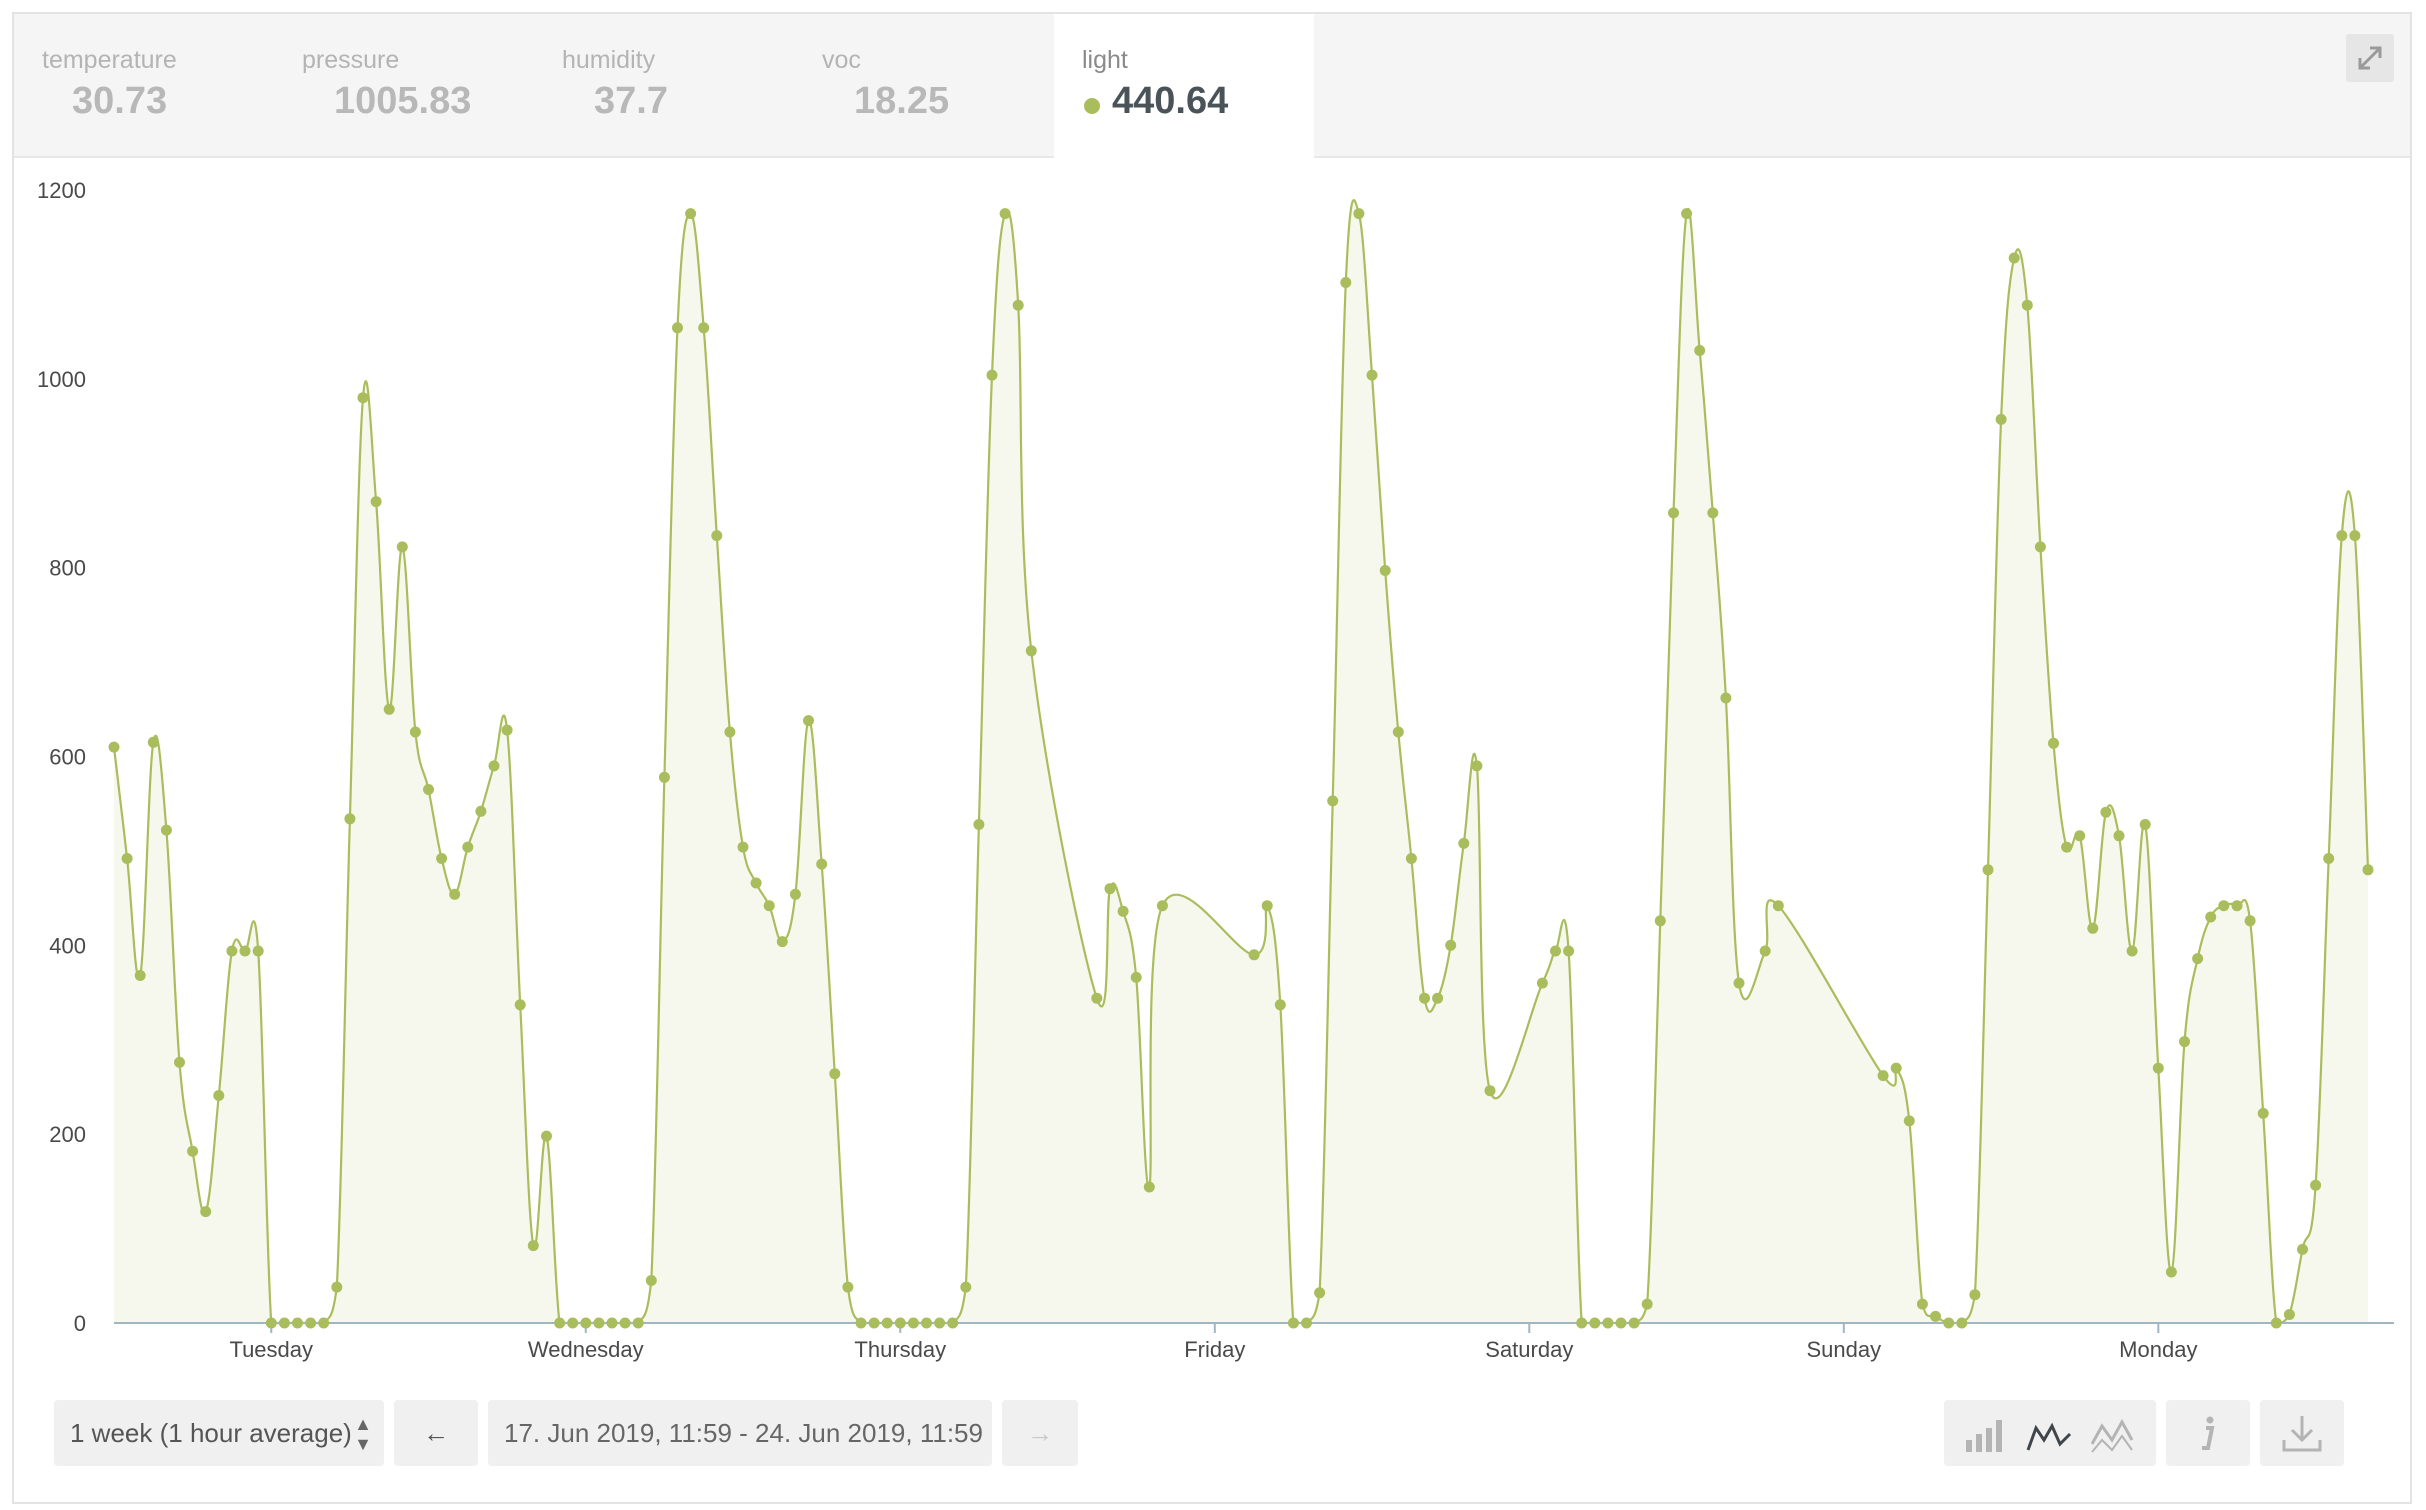 The image size is (2426, 1510). Describe the element at coordinates (1184, 86) in the screenshot. I see `tab-light: light 440.64` at that location.